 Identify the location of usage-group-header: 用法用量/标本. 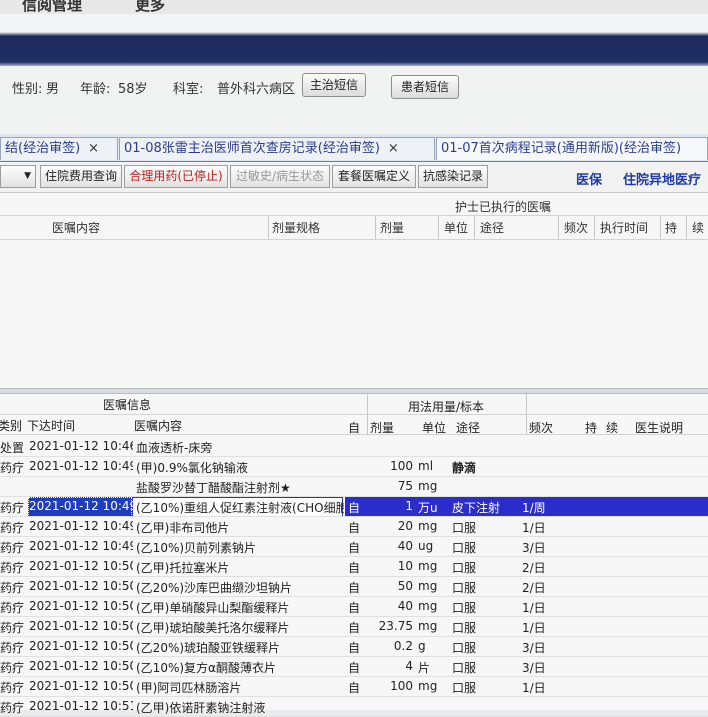
(446, 407).